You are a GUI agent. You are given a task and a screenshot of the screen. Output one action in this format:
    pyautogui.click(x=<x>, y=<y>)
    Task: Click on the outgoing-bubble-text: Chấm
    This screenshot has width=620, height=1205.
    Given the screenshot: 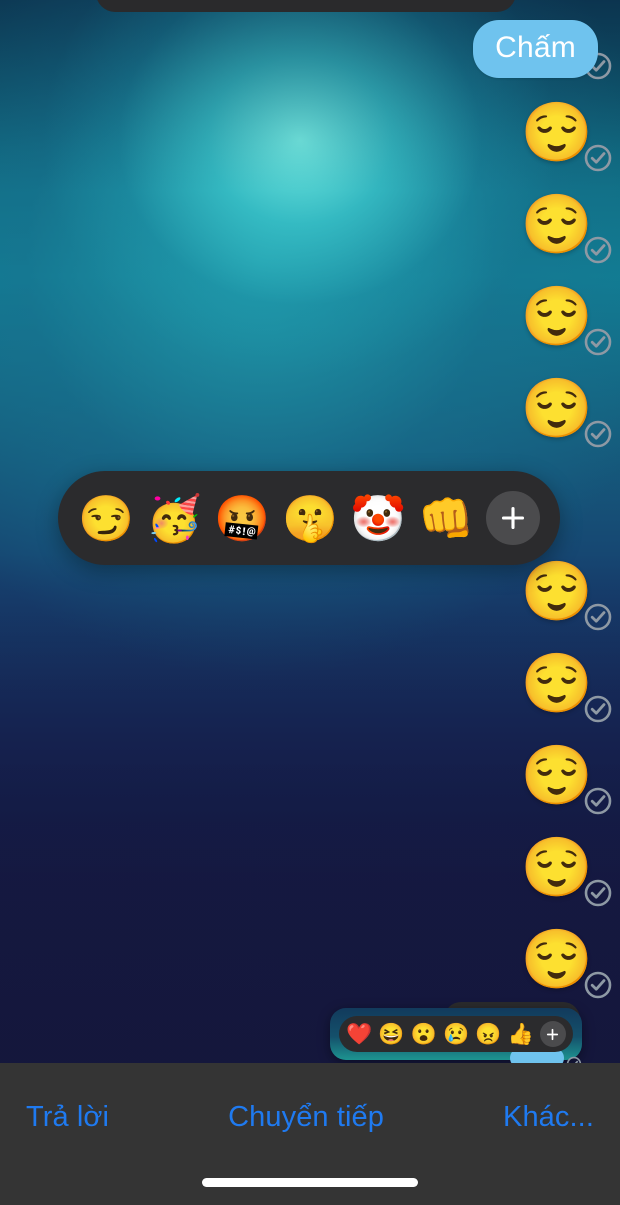 What is the action you would take?
    pyautogui.click(x=535, y=49)
    